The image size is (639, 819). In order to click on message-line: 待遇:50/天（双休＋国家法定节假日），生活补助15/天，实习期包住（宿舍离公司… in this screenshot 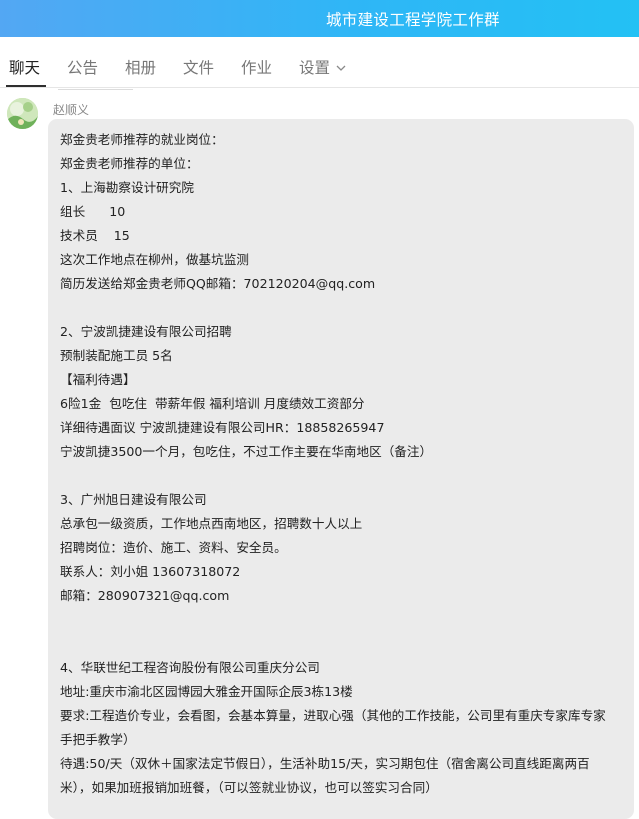, I will do `click(325, 763)`.